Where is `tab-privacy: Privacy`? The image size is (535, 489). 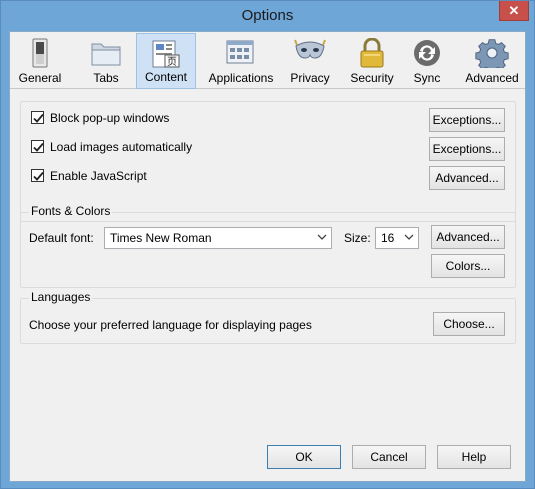
tab-privacy: Privacy is located at coordinates (310, 61).